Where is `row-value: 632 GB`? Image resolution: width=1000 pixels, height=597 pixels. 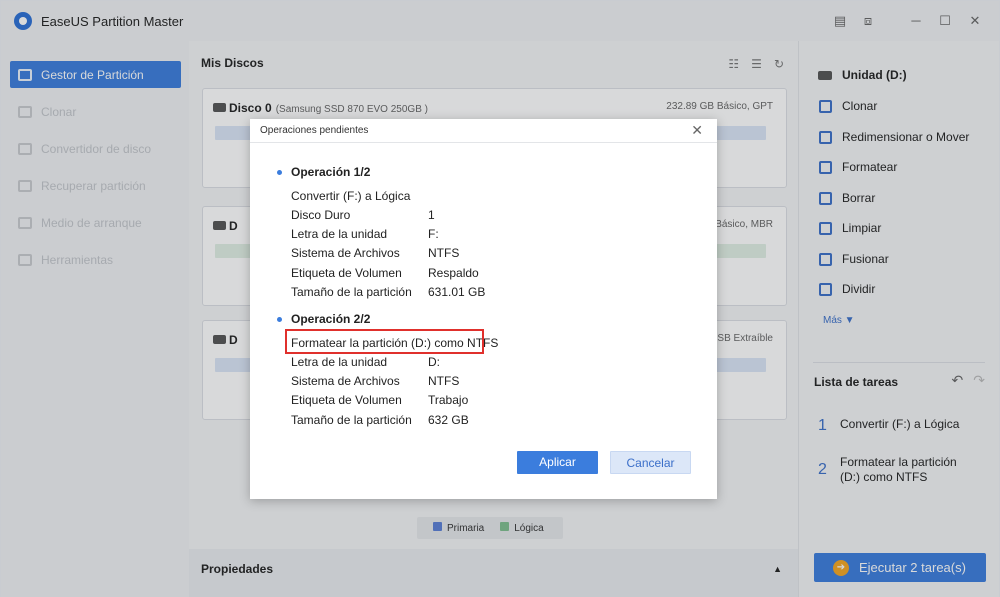 row-value: 632 GB is located at coordinates (448, 420).